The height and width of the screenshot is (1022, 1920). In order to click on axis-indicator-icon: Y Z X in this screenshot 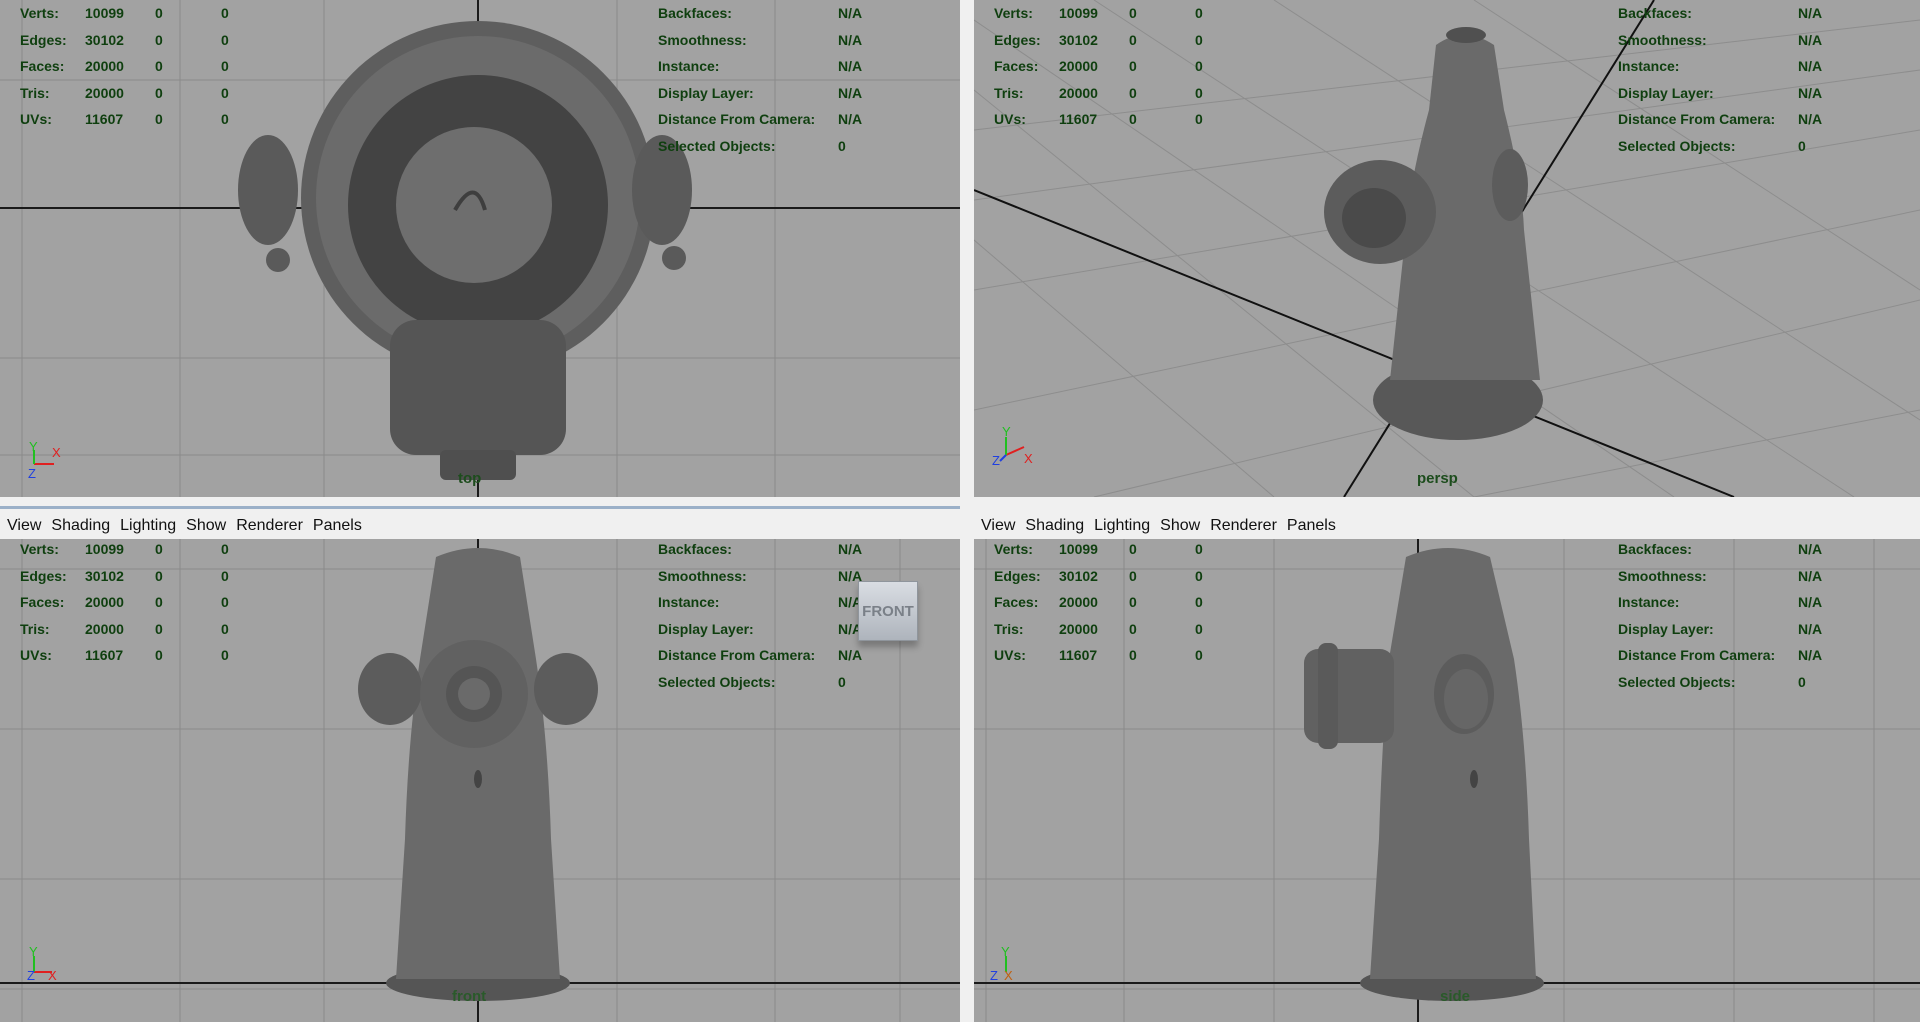, I will do `click(1001, 963)`.